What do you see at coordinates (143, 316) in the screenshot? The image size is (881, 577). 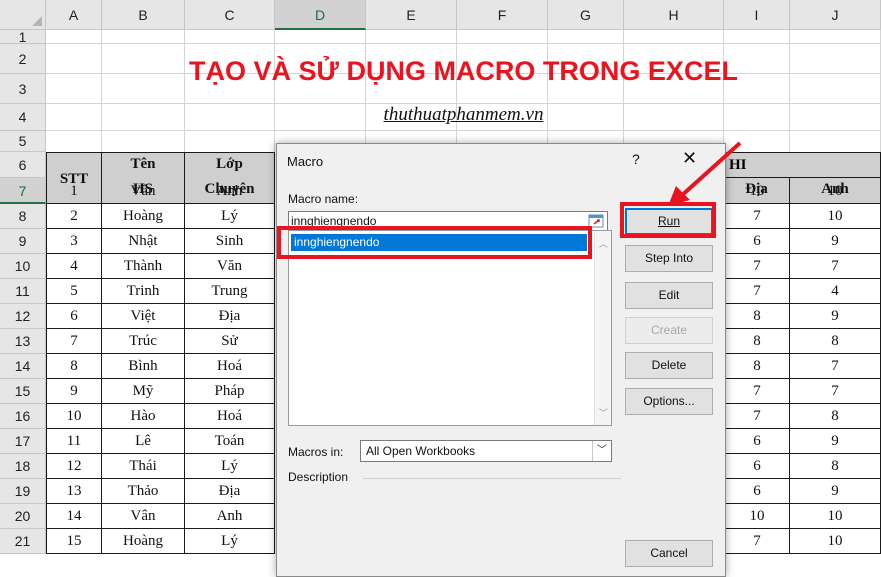 I see `table-cell: Việt` at bounding box center [143, 316].